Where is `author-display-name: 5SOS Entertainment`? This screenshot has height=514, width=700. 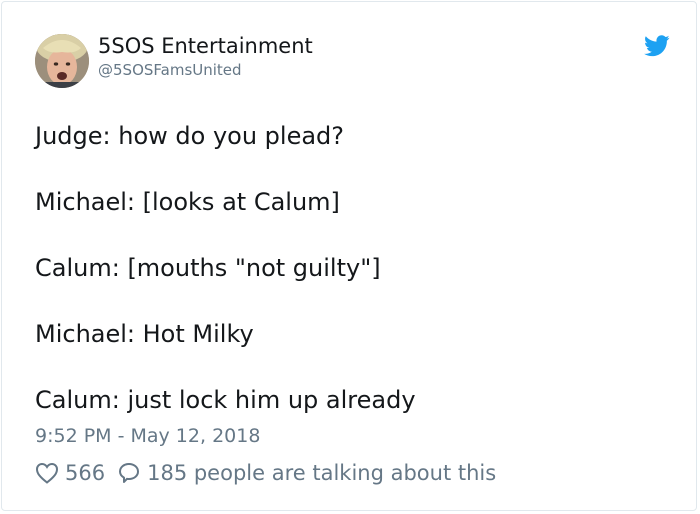
author-display-name: 5SOS Entertainment is located at coordinates (205, 46).